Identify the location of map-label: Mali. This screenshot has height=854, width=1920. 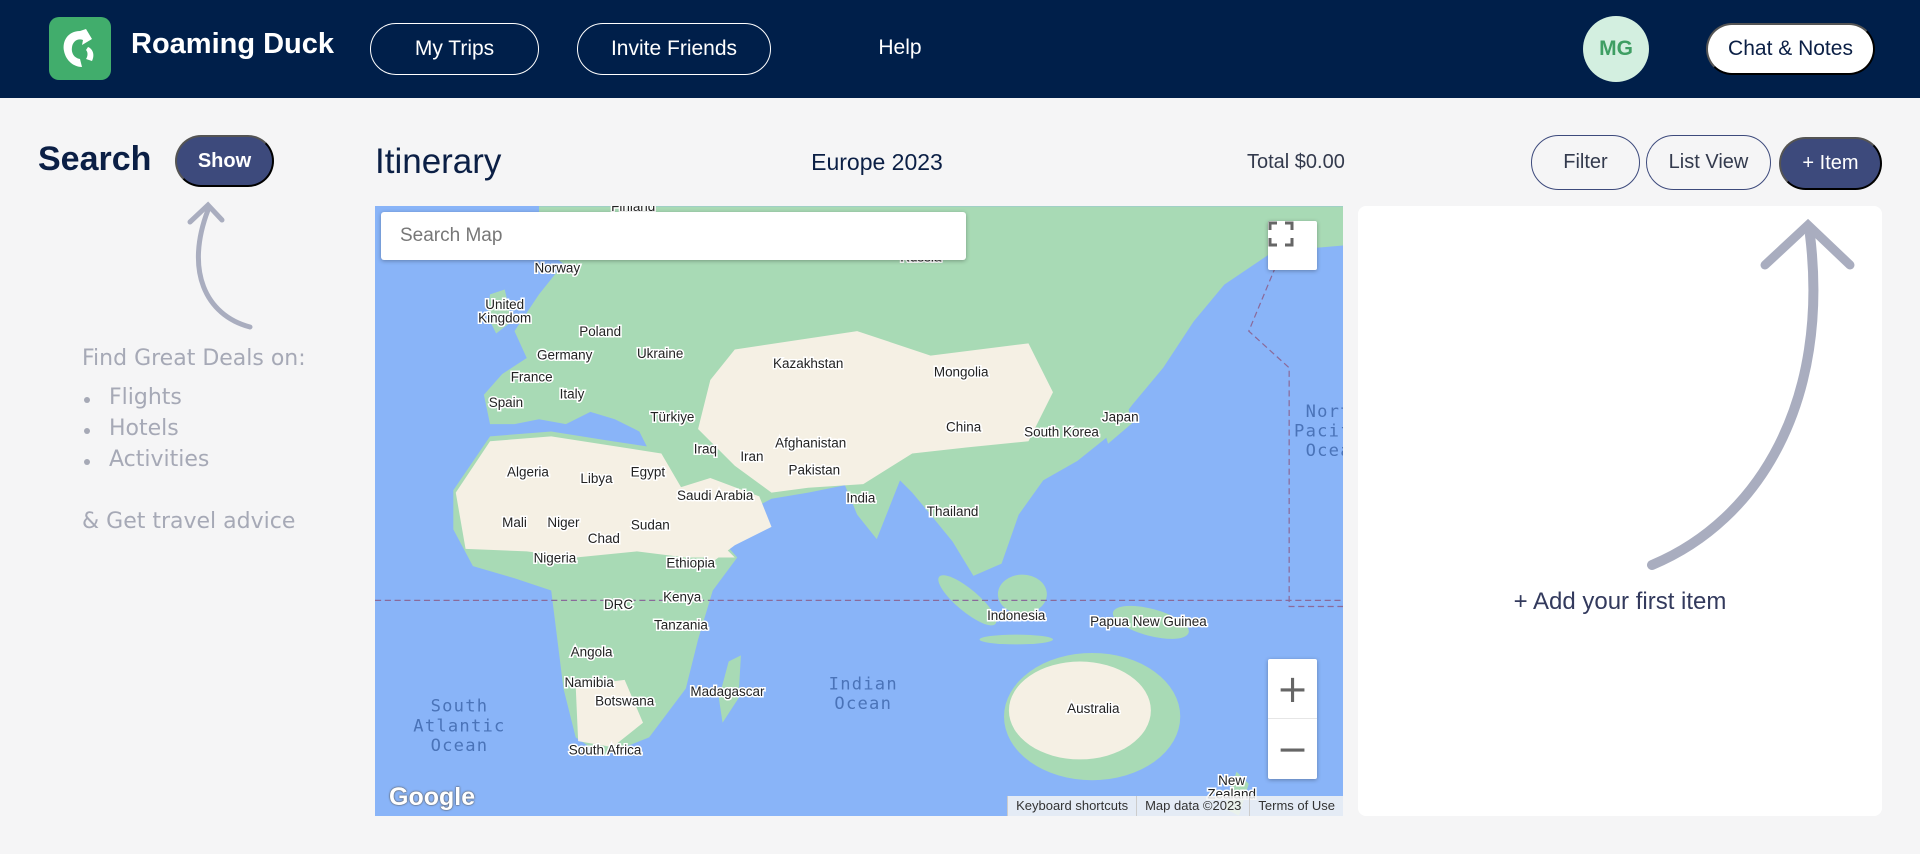
(514, 522).